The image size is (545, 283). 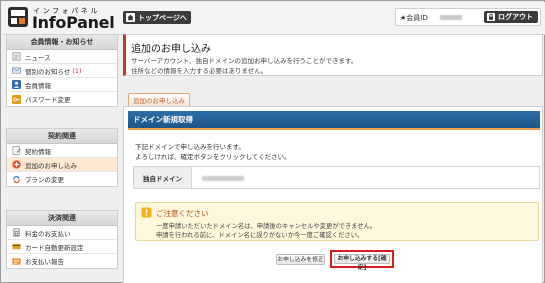 I want to click on lock-icon, so click(x=491, y=17).